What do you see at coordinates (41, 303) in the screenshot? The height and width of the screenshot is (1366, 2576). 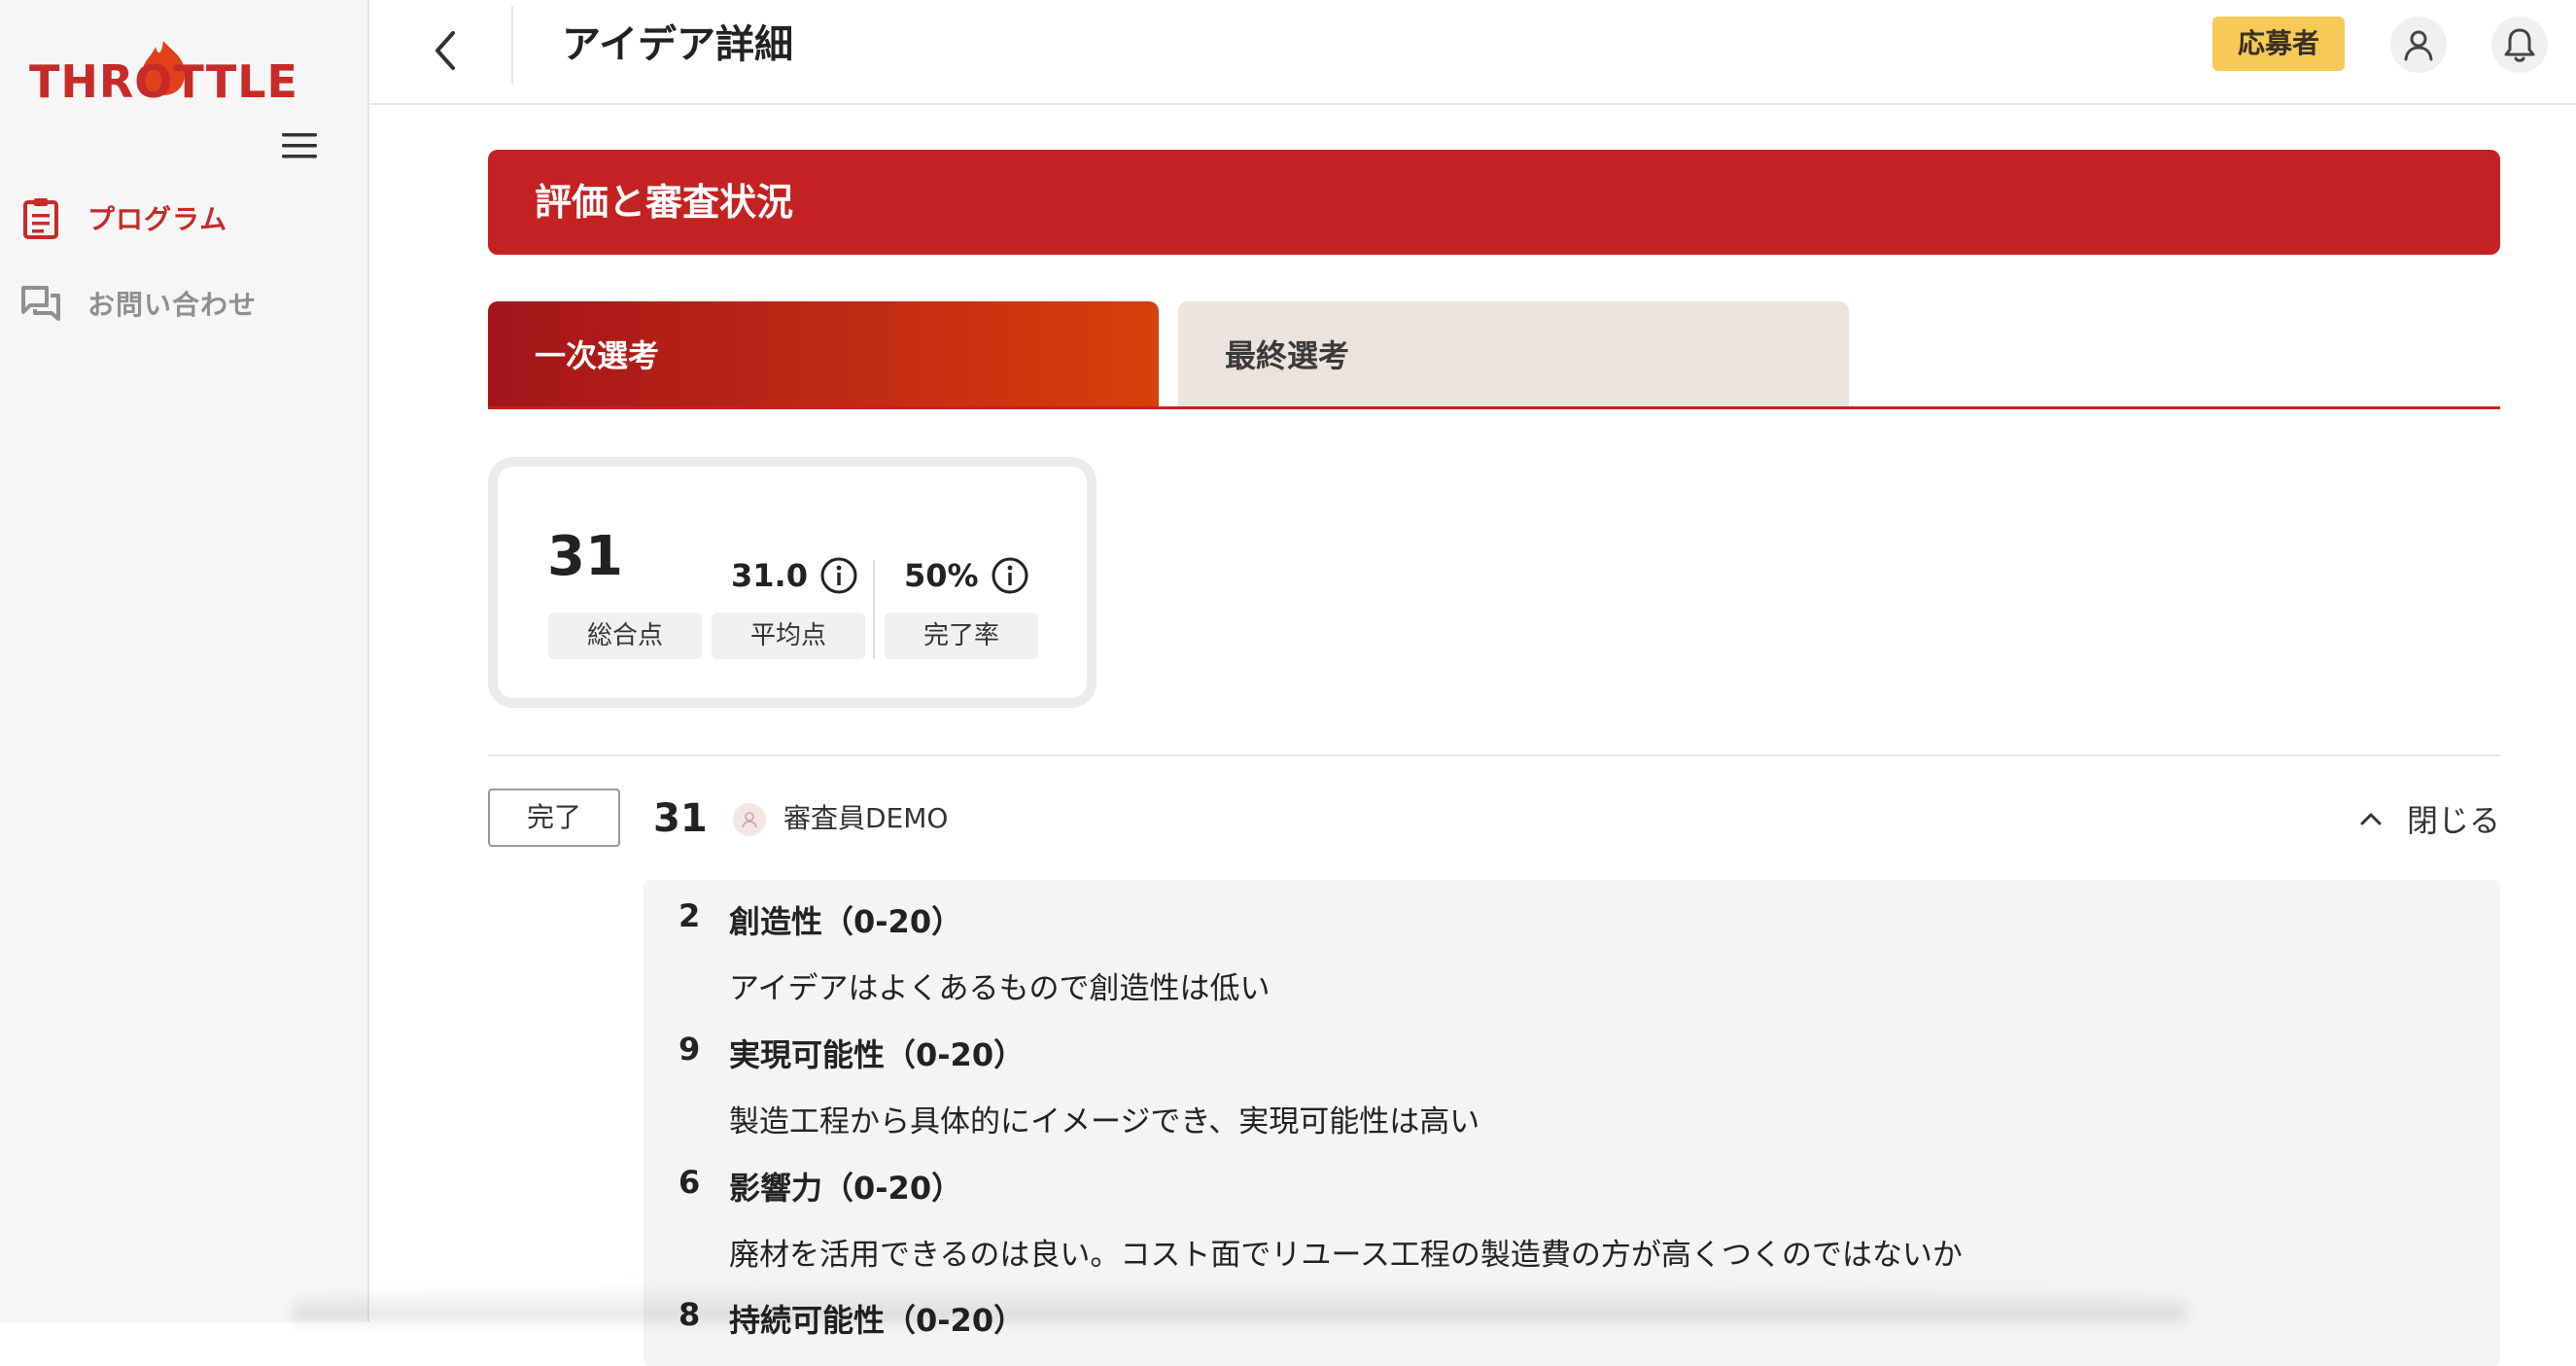 I see `chat-icon` at bounding box center [41, 303].